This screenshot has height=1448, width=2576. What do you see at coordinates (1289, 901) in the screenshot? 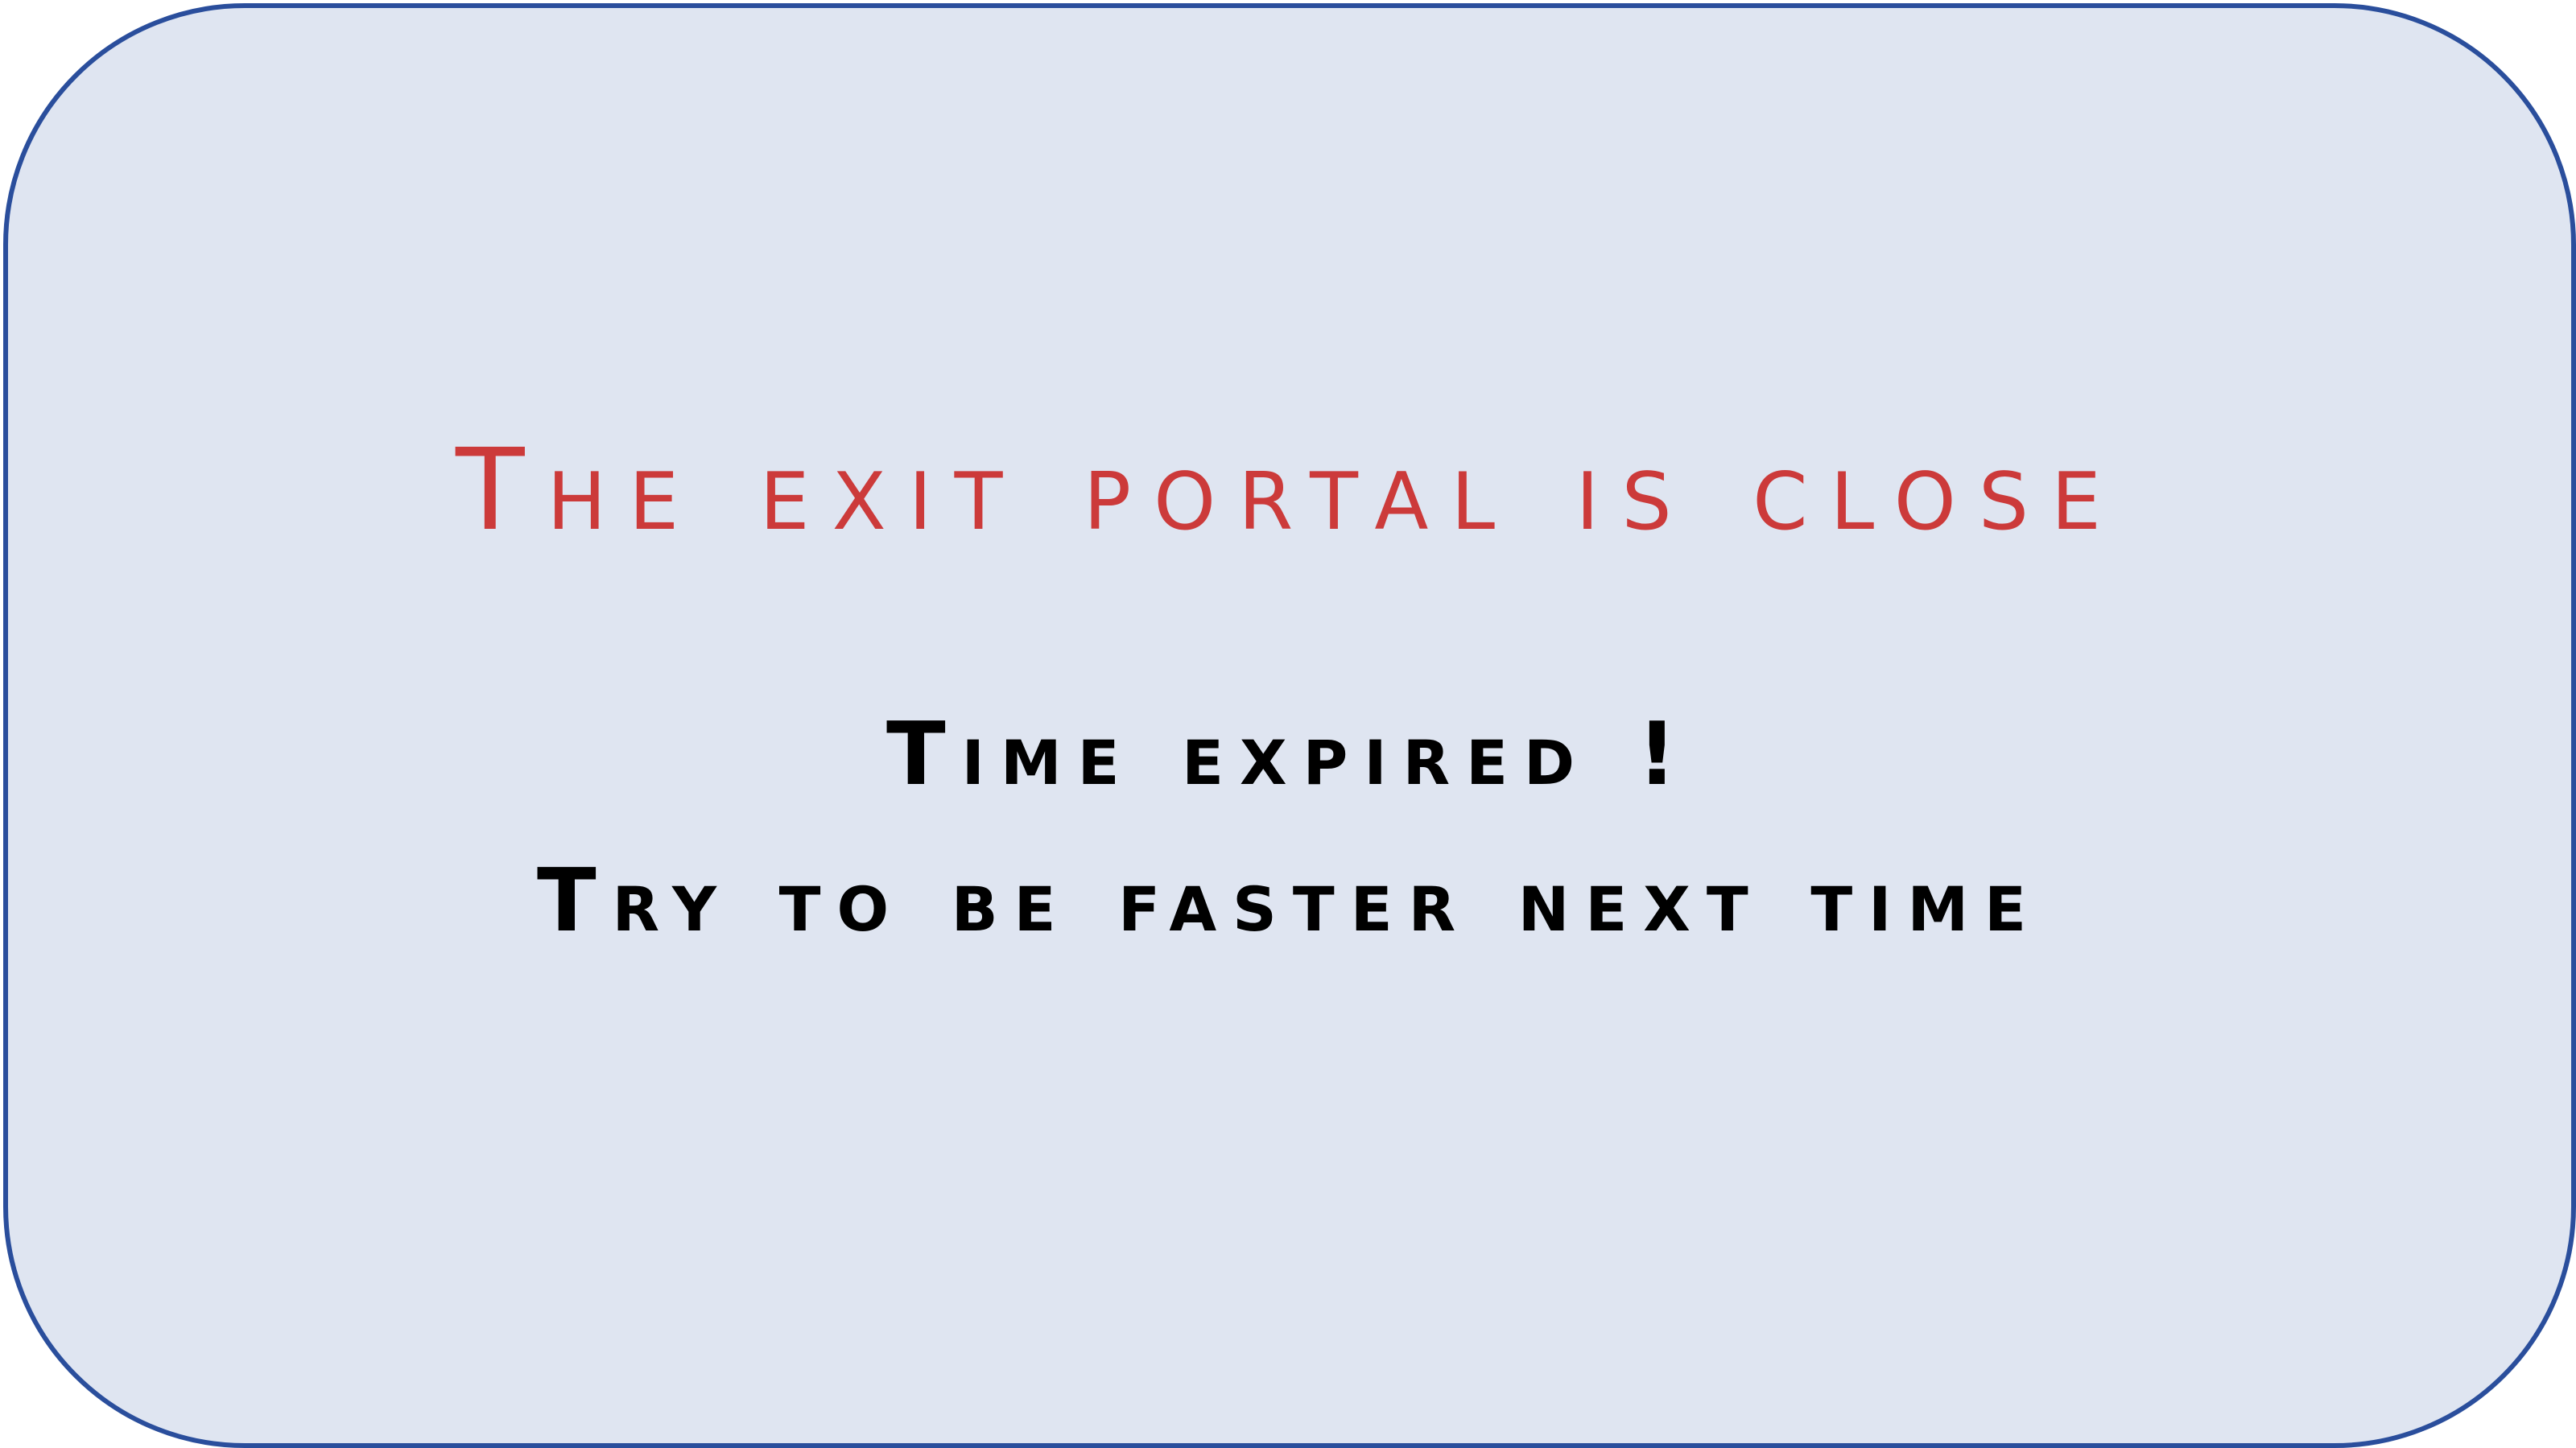
I see `retry-hint-message: Try to be faster next time` at bounding box center [1289, 901].